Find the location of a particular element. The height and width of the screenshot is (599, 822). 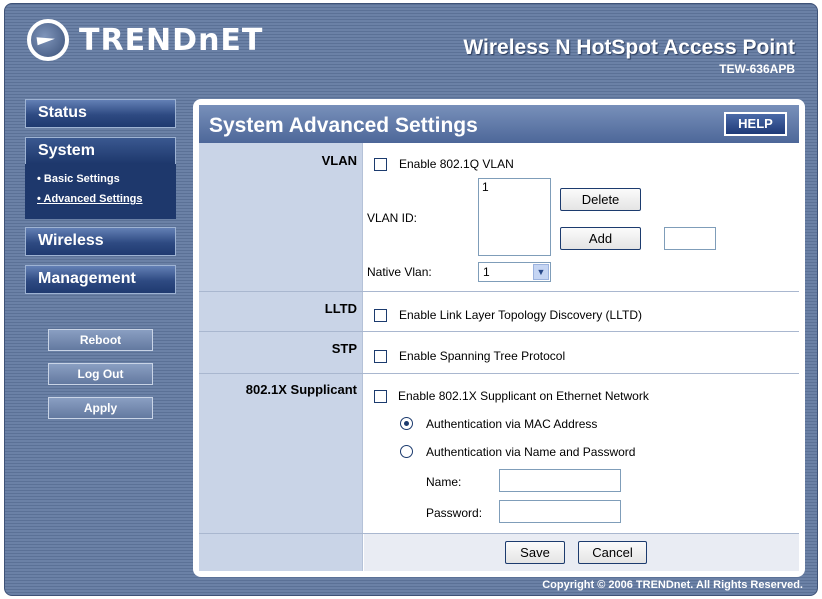

password-field-label: Password: is located at coordinates (454, 513).